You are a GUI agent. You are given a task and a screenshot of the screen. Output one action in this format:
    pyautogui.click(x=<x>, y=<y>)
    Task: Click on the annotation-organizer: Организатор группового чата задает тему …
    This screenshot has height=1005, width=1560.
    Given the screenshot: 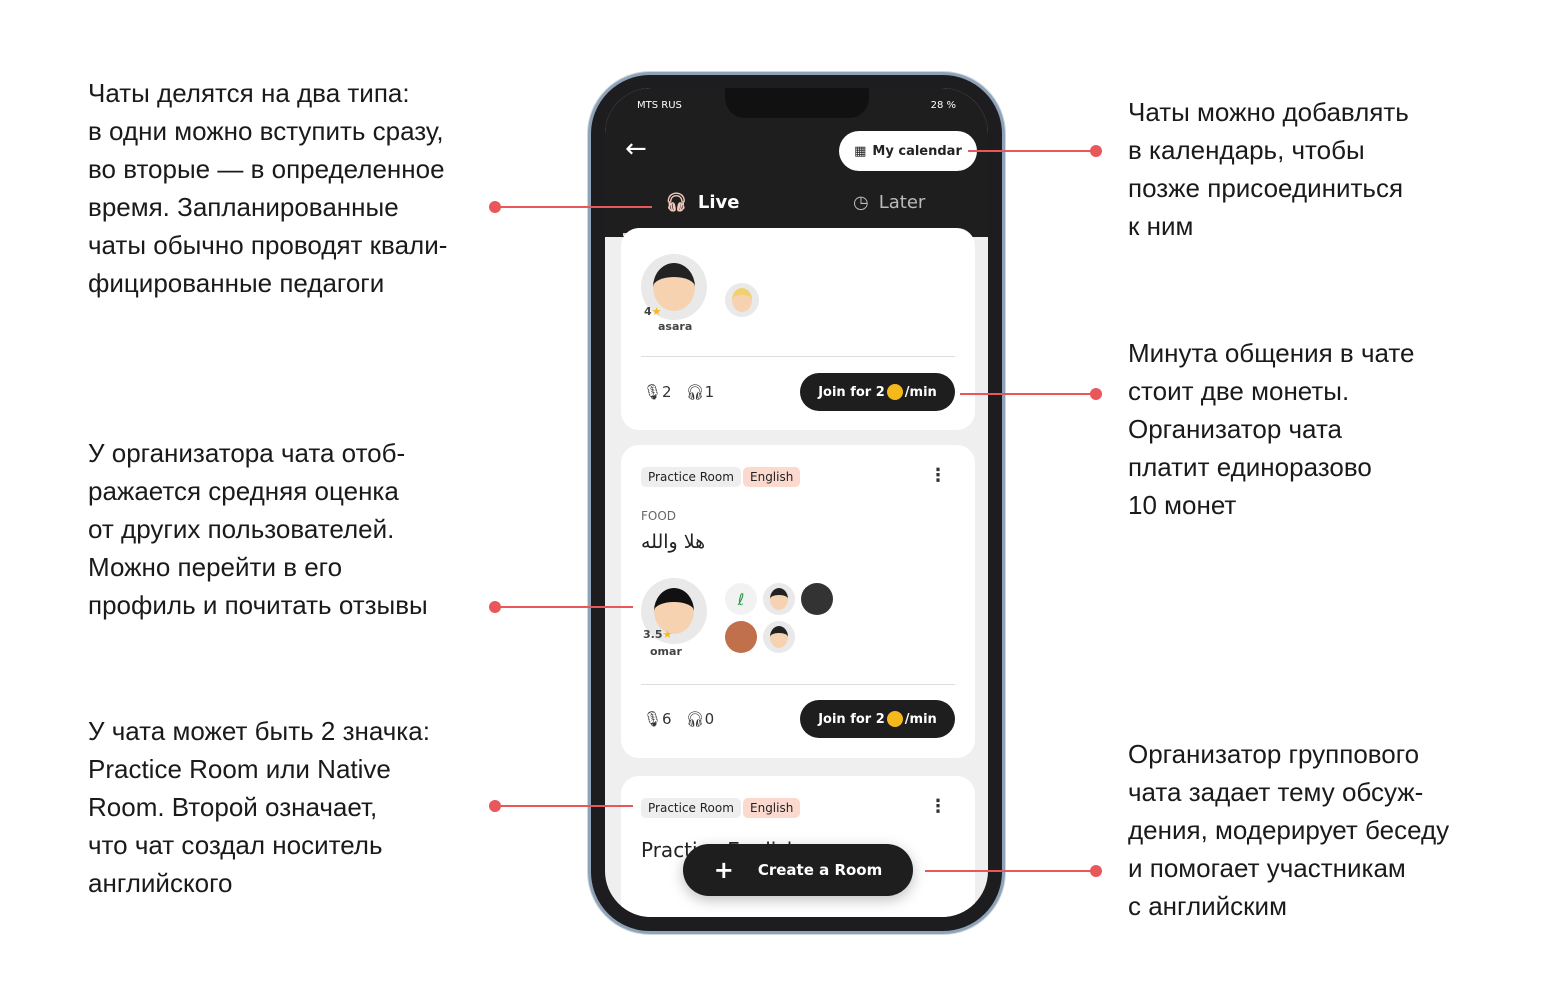 What is the action you would take?
    pyautogui.click(x=1289, y=830)
    